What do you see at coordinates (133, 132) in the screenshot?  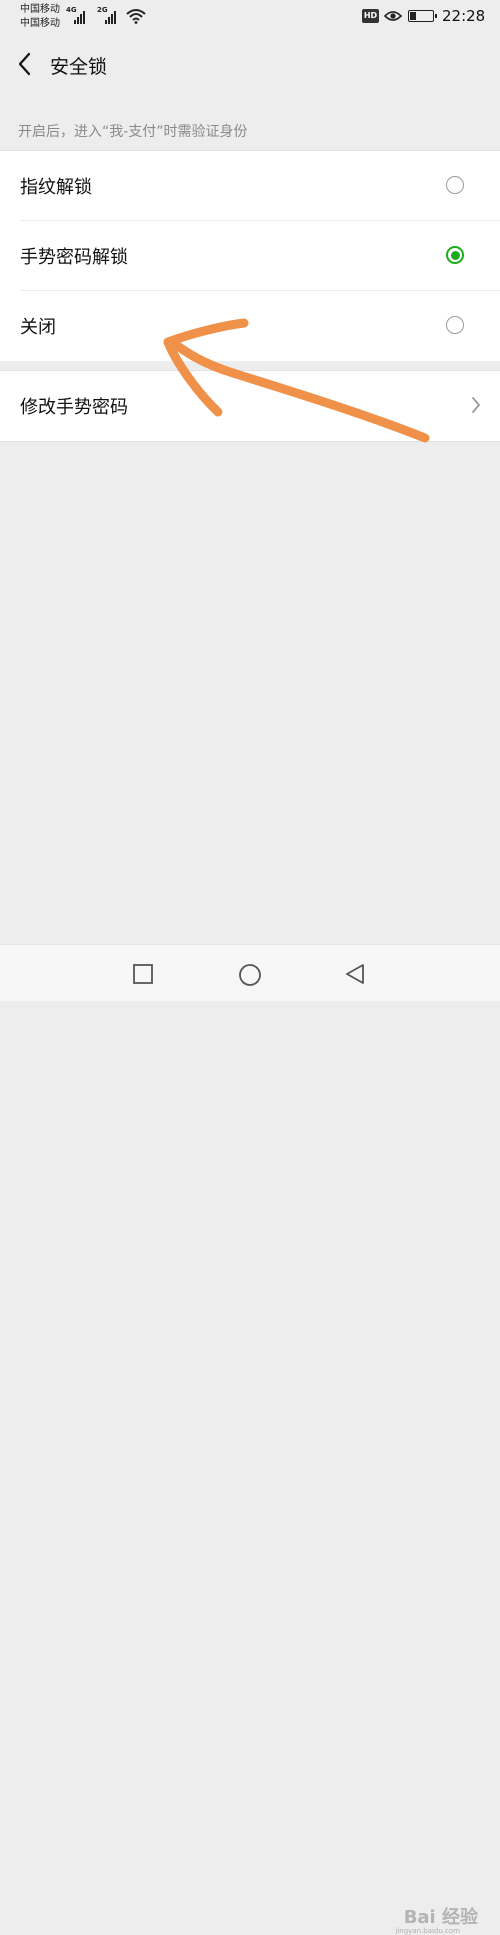 I see `section-hint: 开启后，进入“我-支付”时需验证身份` at bounding box center [133, 132].